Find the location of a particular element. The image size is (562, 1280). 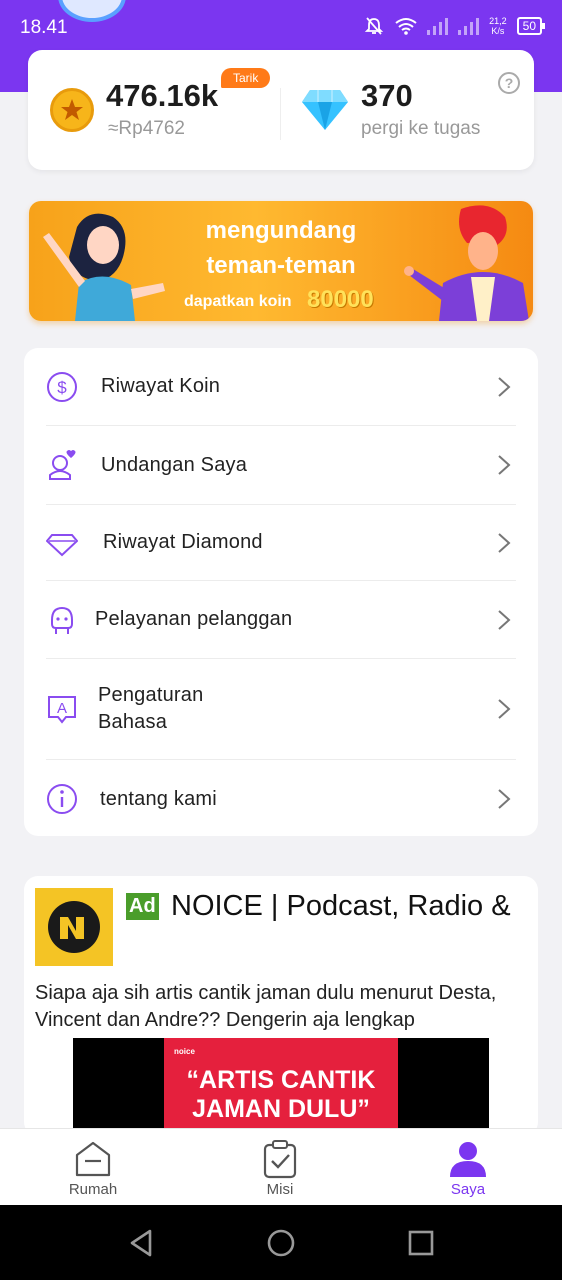

status-time: 18.41 is located at coordinates (44, 27).